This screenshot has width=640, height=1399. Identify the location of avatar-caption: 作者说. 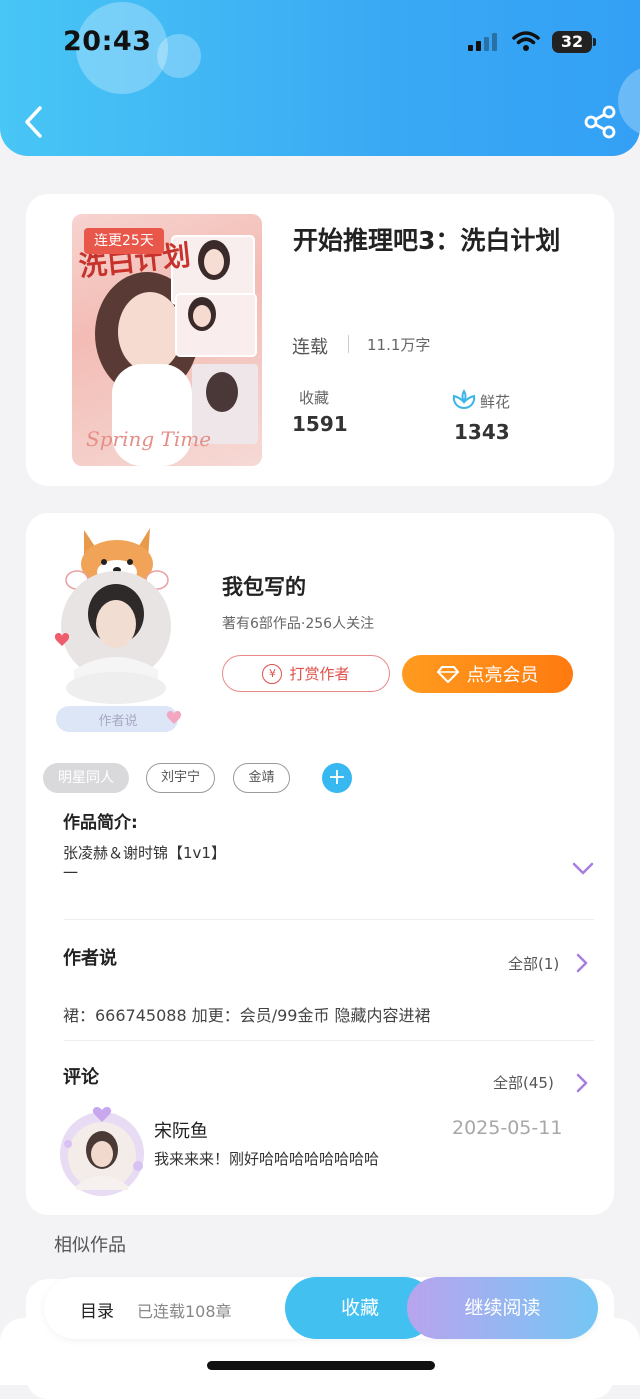
(118, 721).